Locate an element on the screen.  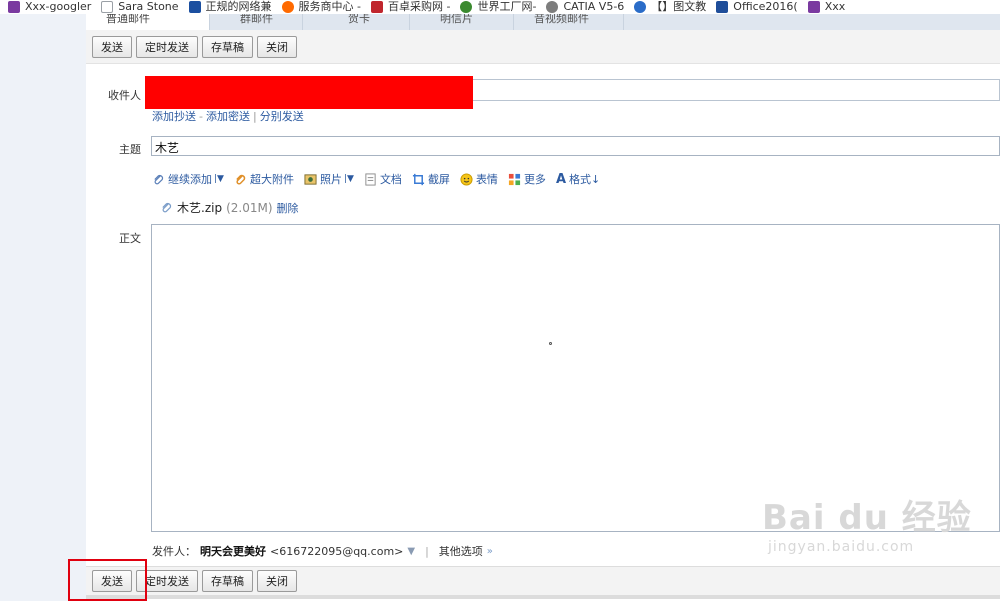
site-icon is located at coordinates (377, 7).